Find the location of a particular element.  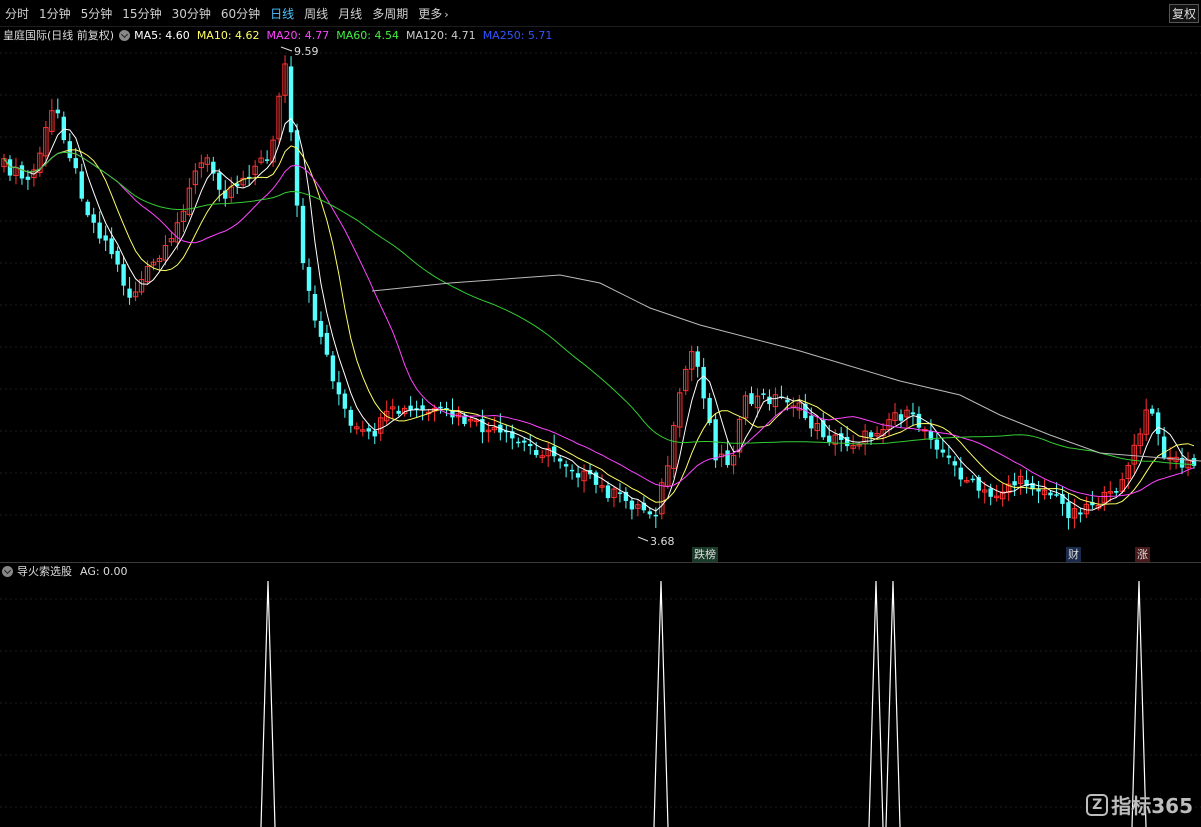

period-tab: 周线 is located at coordinates (316, 13).